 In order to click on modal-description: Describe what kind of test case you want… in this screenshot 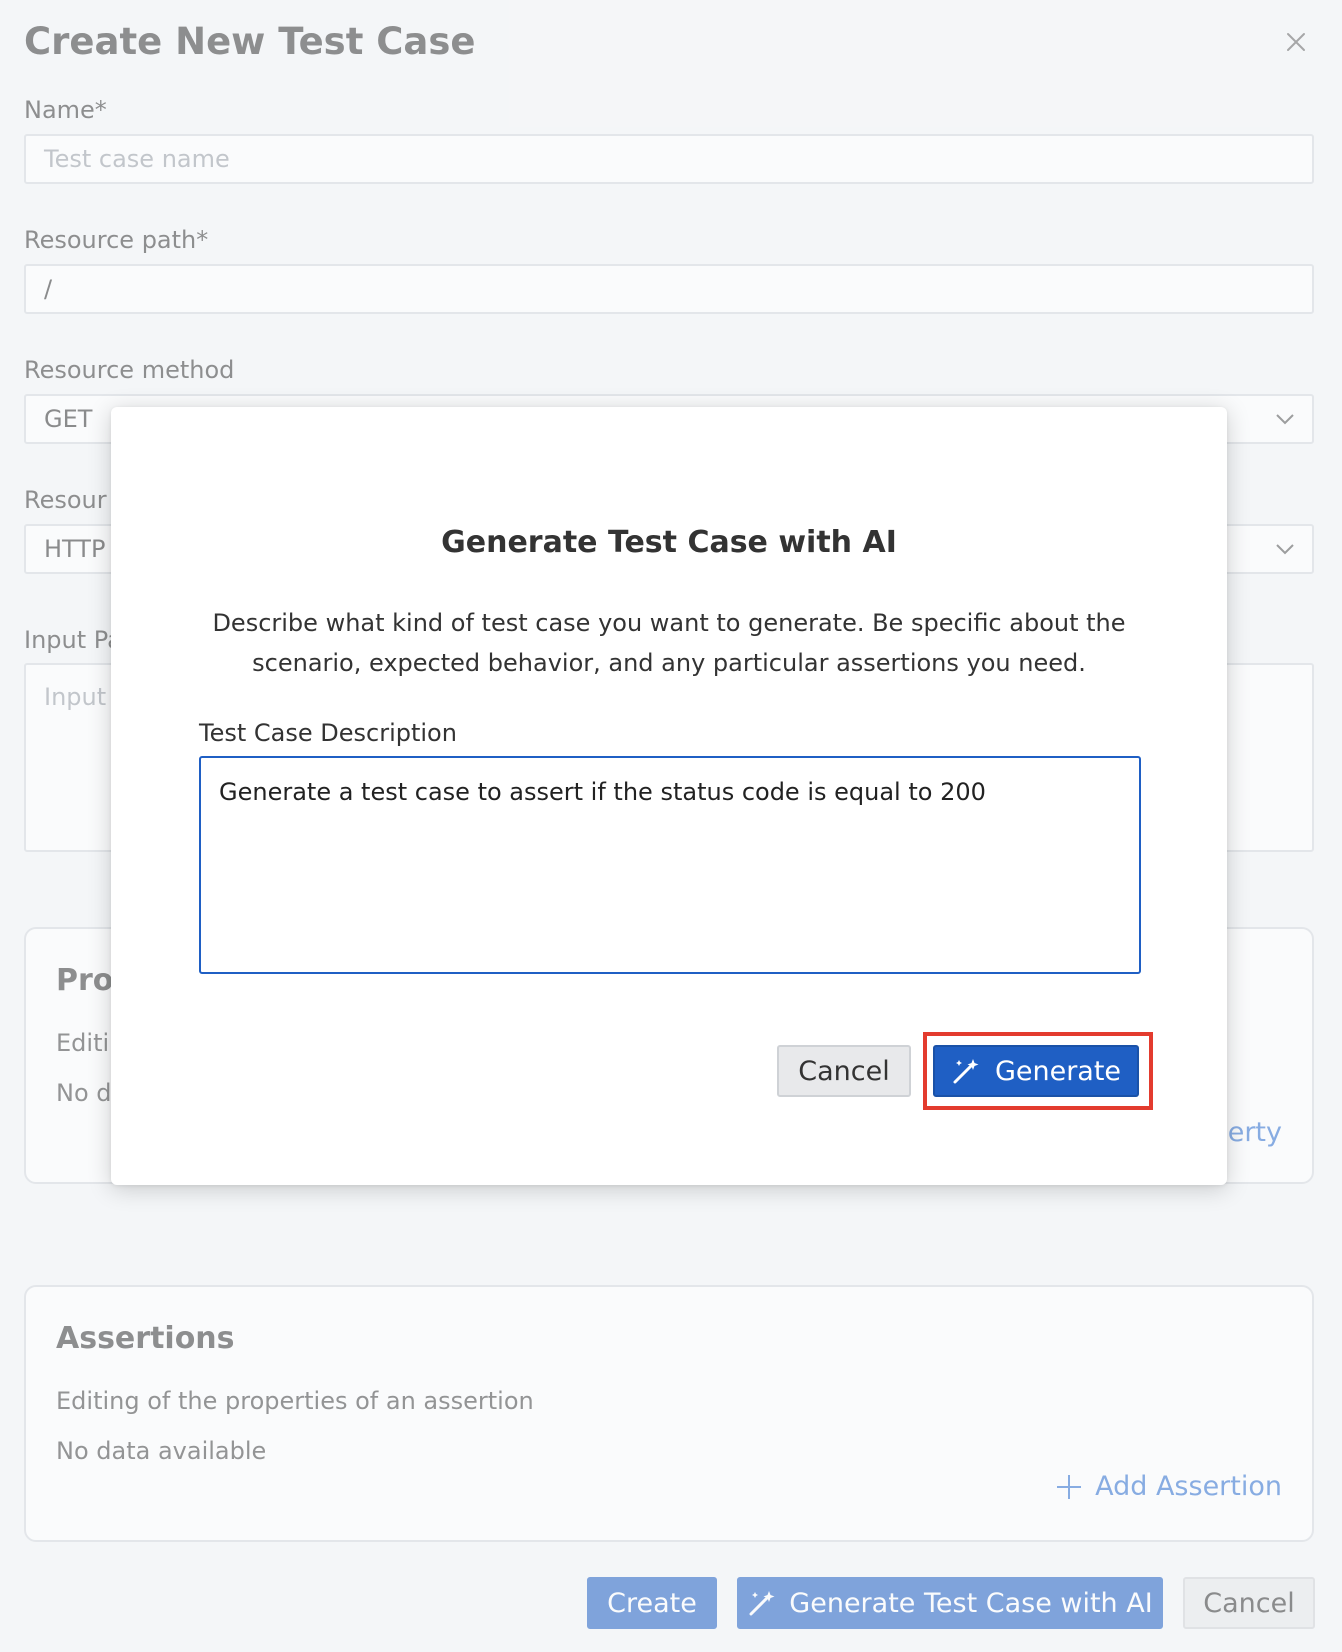, I will do `click(669, 643)`.